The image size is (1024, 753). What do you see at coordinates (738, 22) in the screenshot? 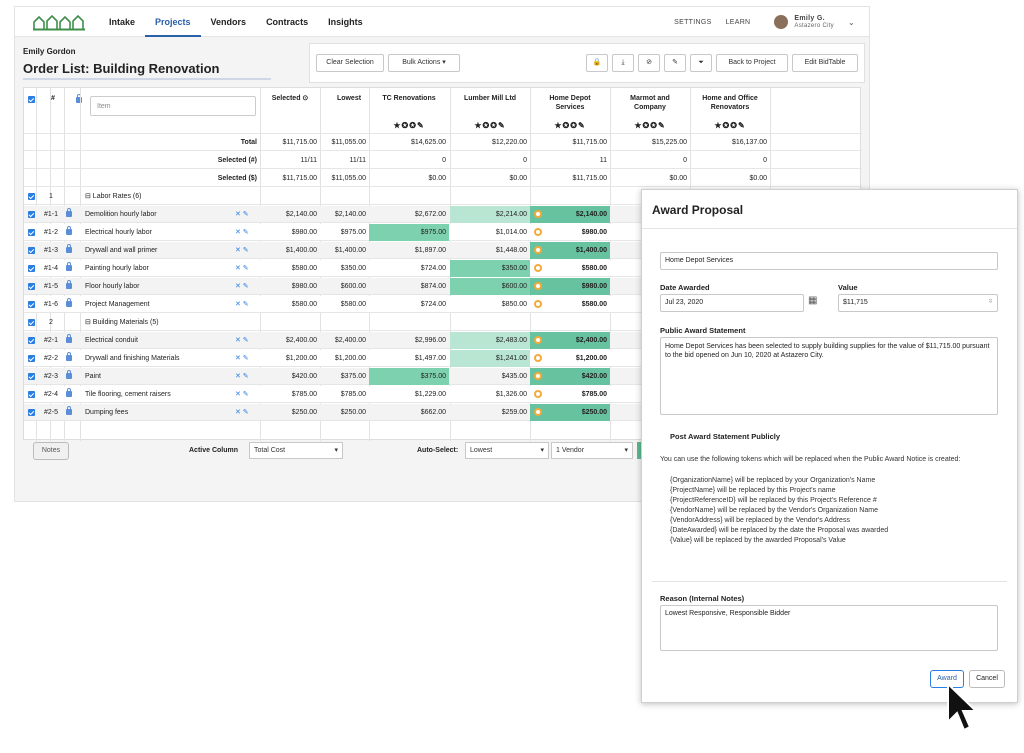
I see `learn-link: LEARN` at bounding box center [738, 22].